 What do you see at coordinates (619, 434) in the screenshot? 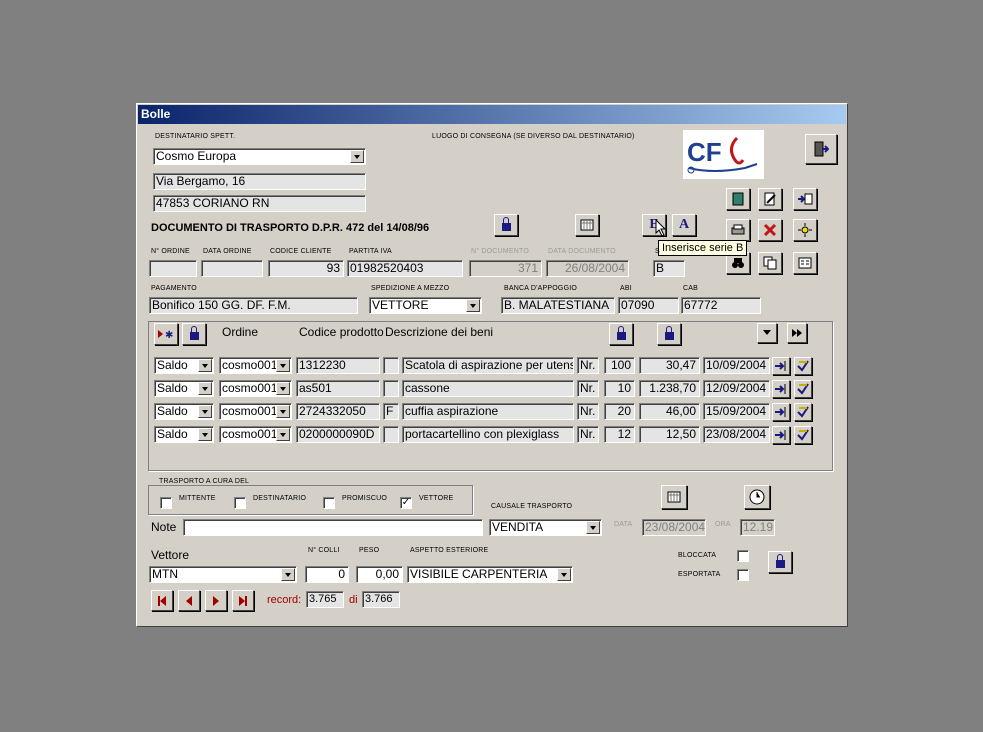
I see `row-qta-field: 12` at bounding box center [619, 434].